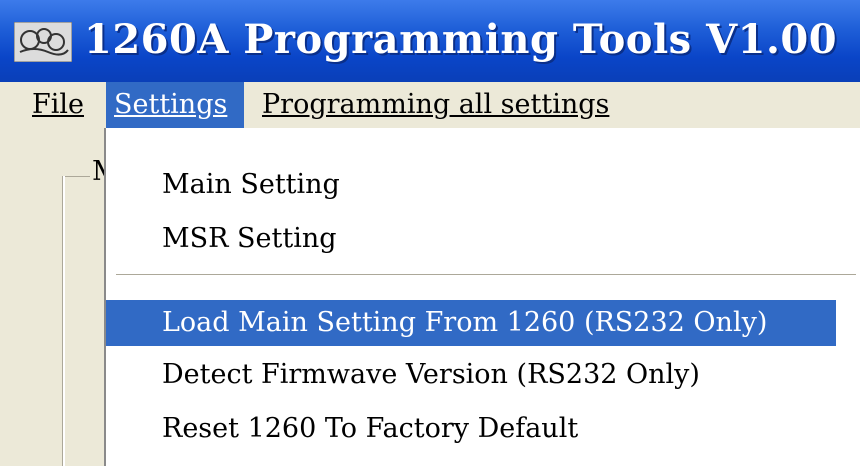 Image resolution: width=860 pixels, height=466 pixels. I want to click on menu-file-label: File, so click(58, 104).